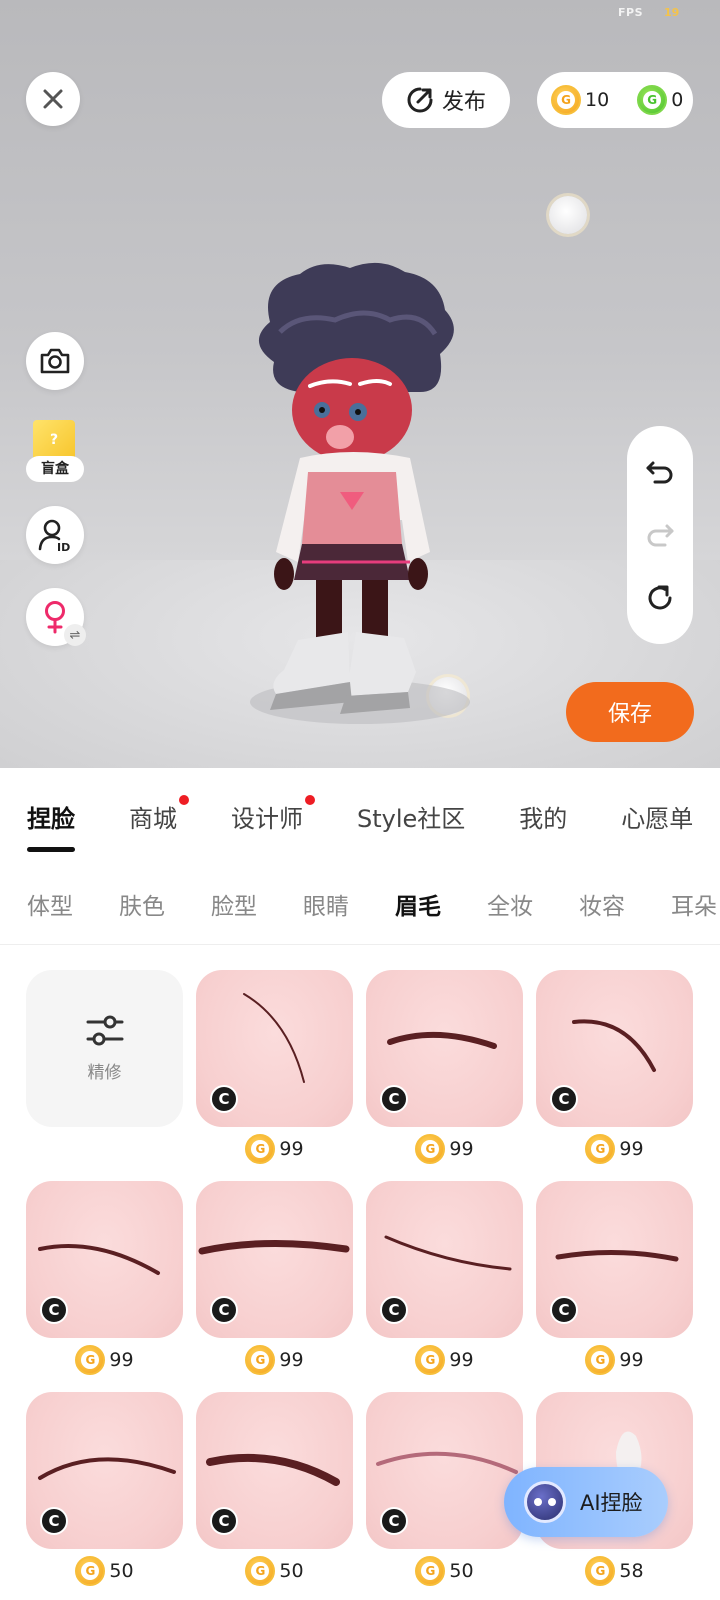 Image resolution: width=720 pixels, height=1600 pixels. Describe the element at coordinates (660, 598) in the screenshot. I see `reset-icon` at that location.